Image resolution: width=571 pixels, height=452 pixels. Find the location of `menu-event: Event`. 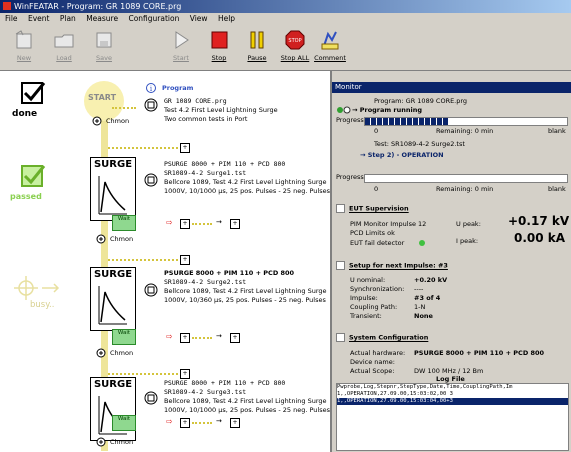

menu-event: Event is located at coordinates (39, 18).